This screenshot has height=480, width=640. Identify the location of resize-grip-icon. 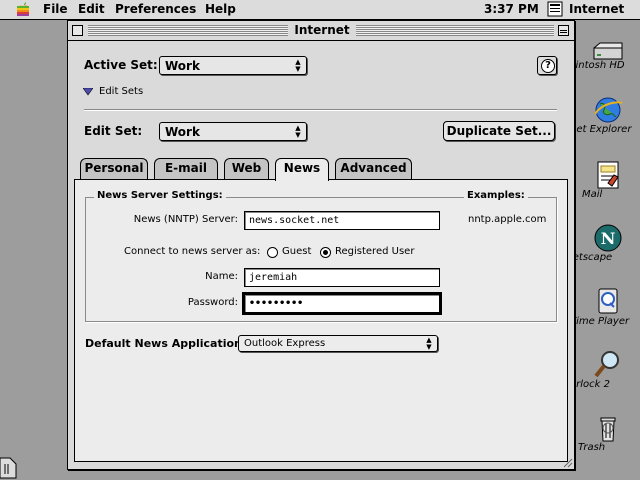
(567, 462).